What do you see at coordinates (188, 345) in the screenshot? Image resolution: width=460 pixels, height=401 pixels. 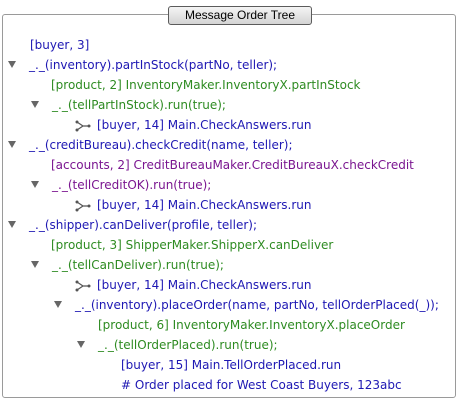 I see `tree-row-tellorderplaced: _._(tellOrderPlaced).run(true);` at bounding box center [188, 345].